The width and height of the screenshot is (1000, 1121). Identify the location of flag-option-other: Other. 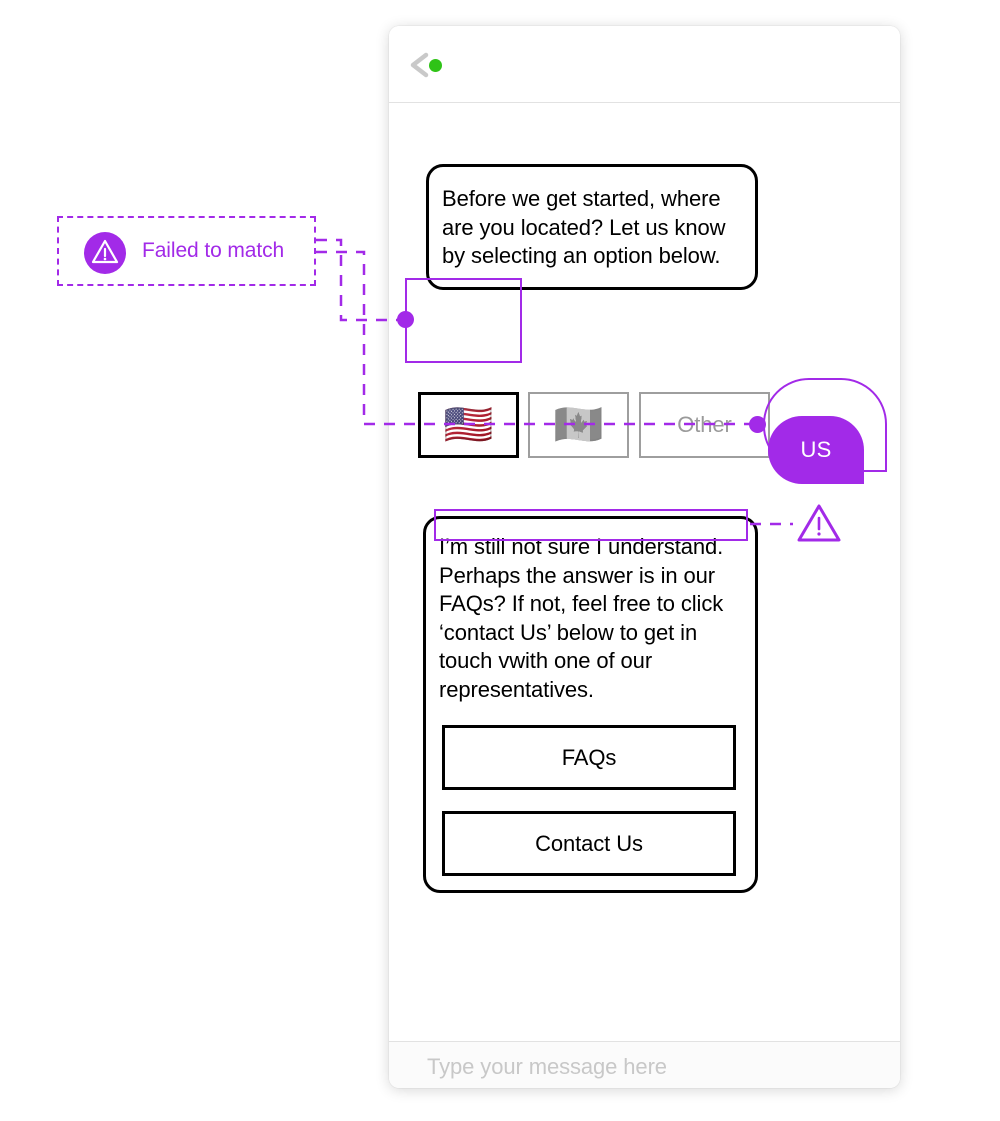
(704, 425).